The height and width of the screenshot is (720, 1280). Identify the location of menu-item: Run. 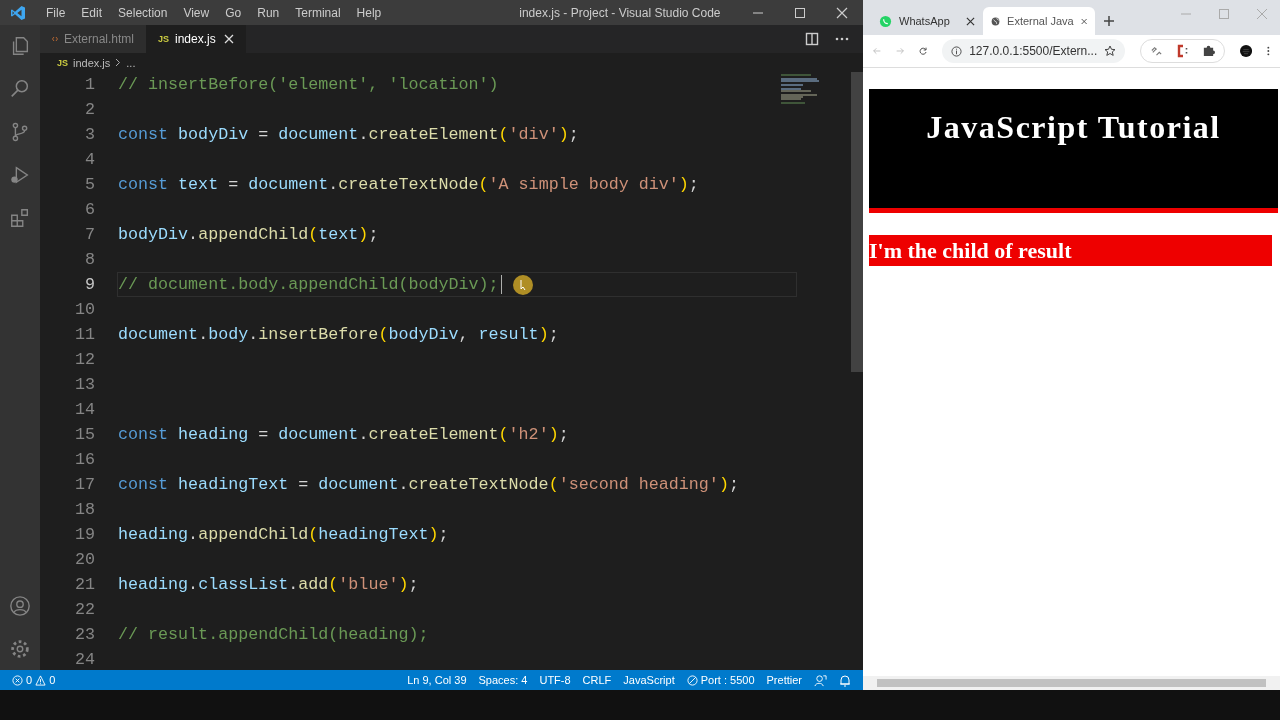
(268, 12).